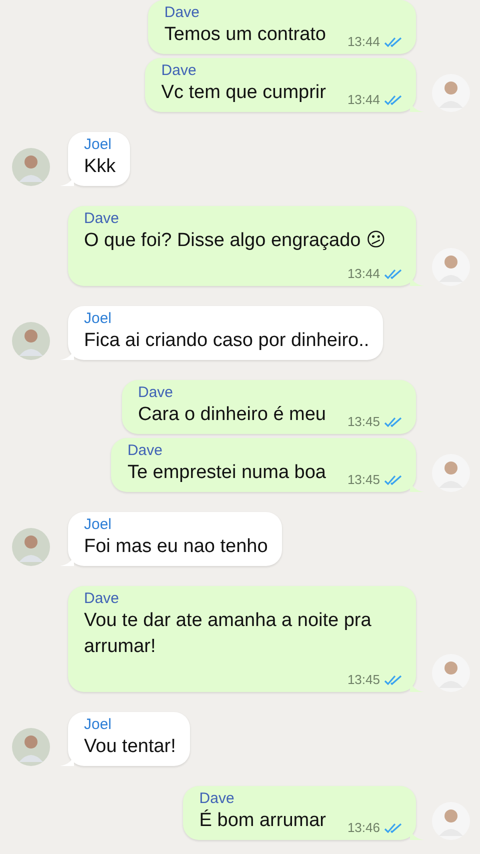 The height and width of the screenshot is (854, 480). What do you see at coordinates (227, 341) in the screenshot?
I see `message-text: Fica ai criando caso por dinheiro..` at bounding box center [227, 341].